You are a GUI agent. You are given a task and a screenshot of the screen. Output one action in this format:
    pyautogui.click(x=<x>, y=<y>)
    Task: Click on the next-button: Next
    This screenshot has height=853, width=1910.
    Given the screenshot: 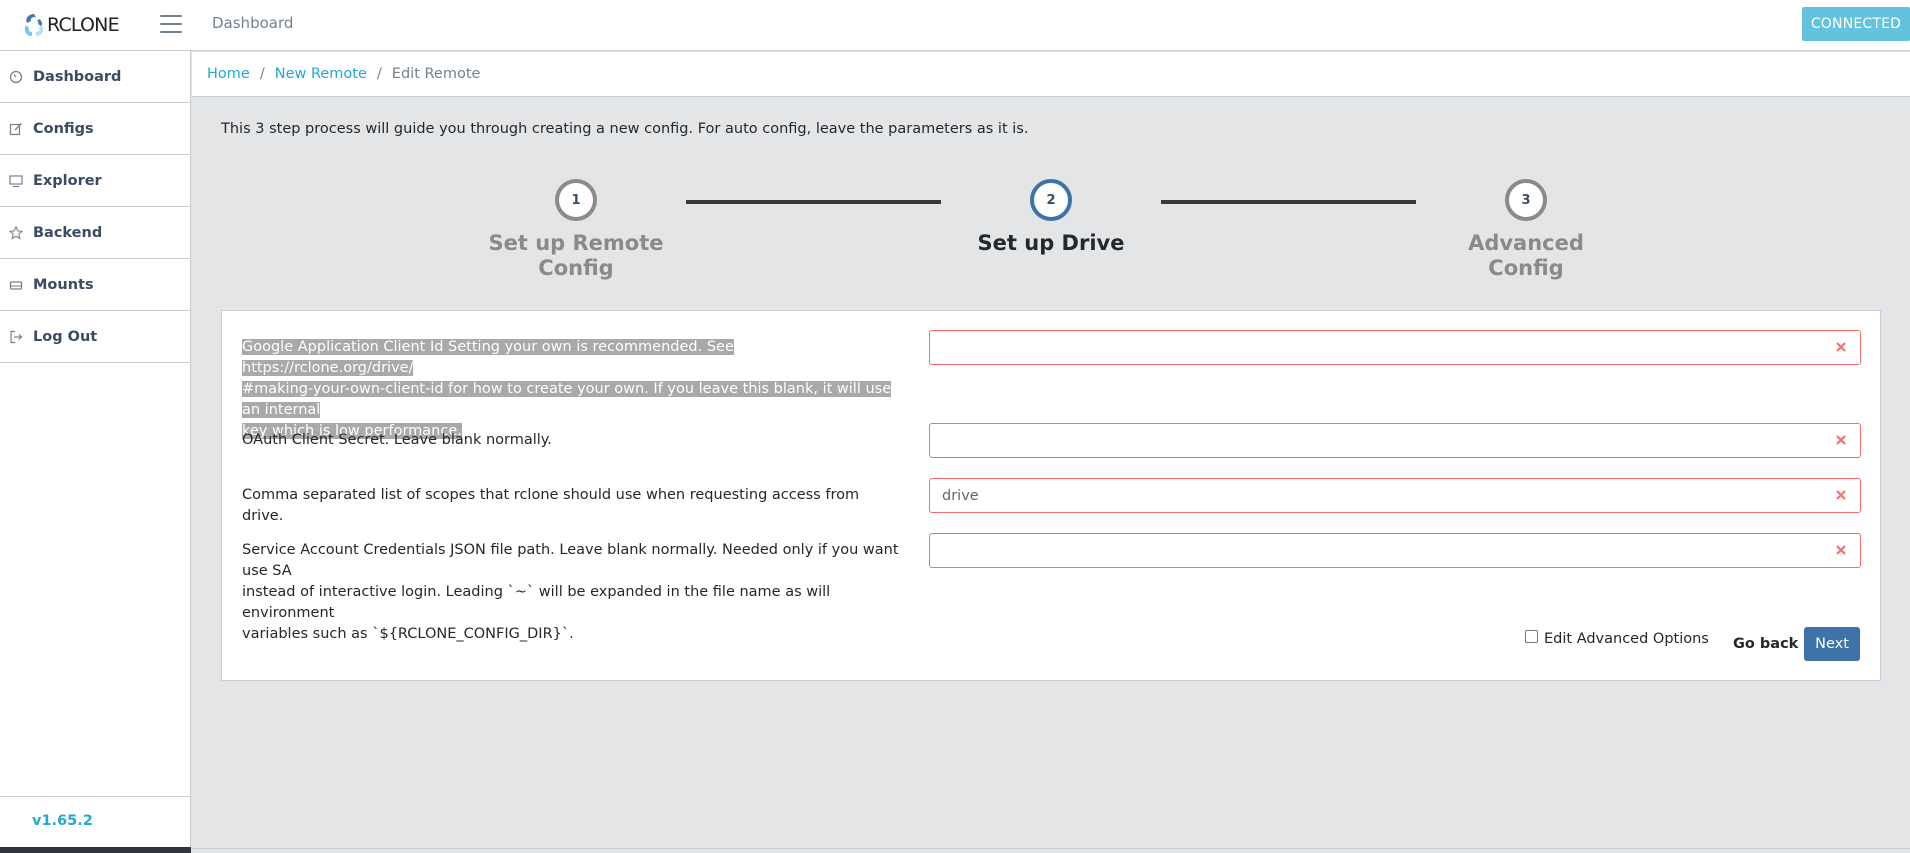 What is the action you would take?
    pyautogui.click(x=1832, y=644)
    